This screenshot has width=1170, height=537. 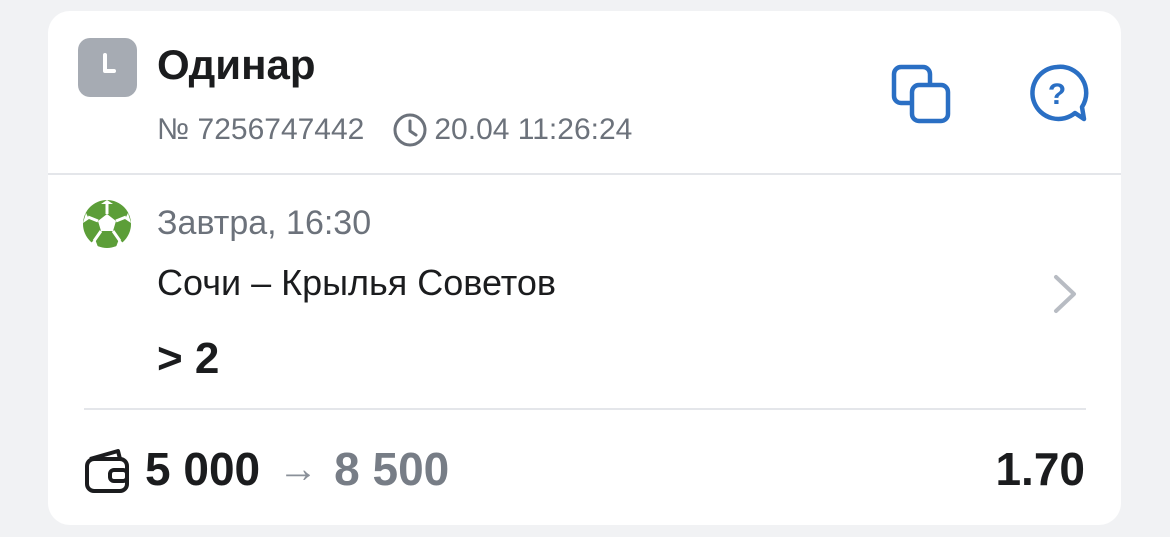 I want to click on help-icon: ?, so click(x=1059, y=93).